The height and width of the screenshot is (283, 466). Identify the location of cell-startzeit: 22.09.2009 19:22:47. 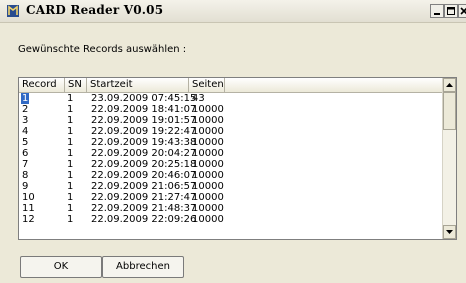
(144, 131).